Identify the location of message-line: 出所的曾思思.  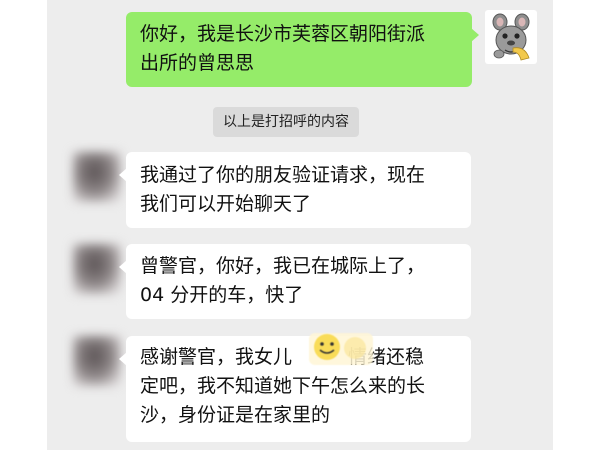
(197, 63).